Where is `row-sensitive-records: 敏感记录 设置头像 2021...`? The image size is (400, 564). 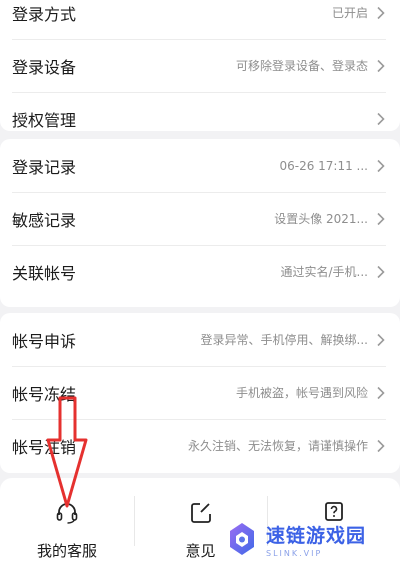
row-sensitive-records: 敏感记录 设置头像 2021... is located at coordinates (200, 218).